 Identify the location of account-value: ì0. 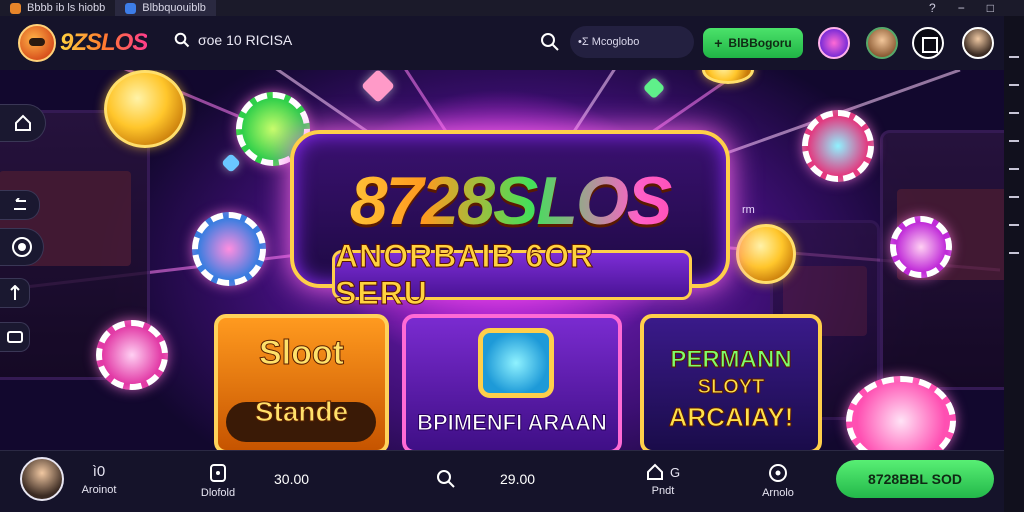
(99, 471).